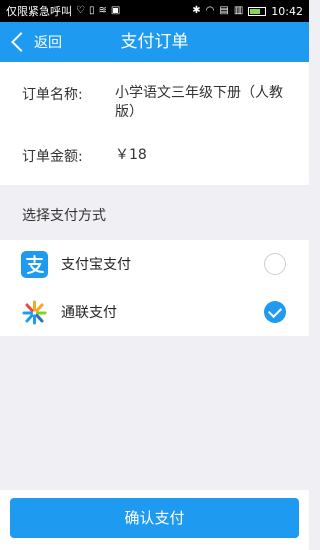  I want to click on nav-bar: 支付订单 返回, so click(154, 42).